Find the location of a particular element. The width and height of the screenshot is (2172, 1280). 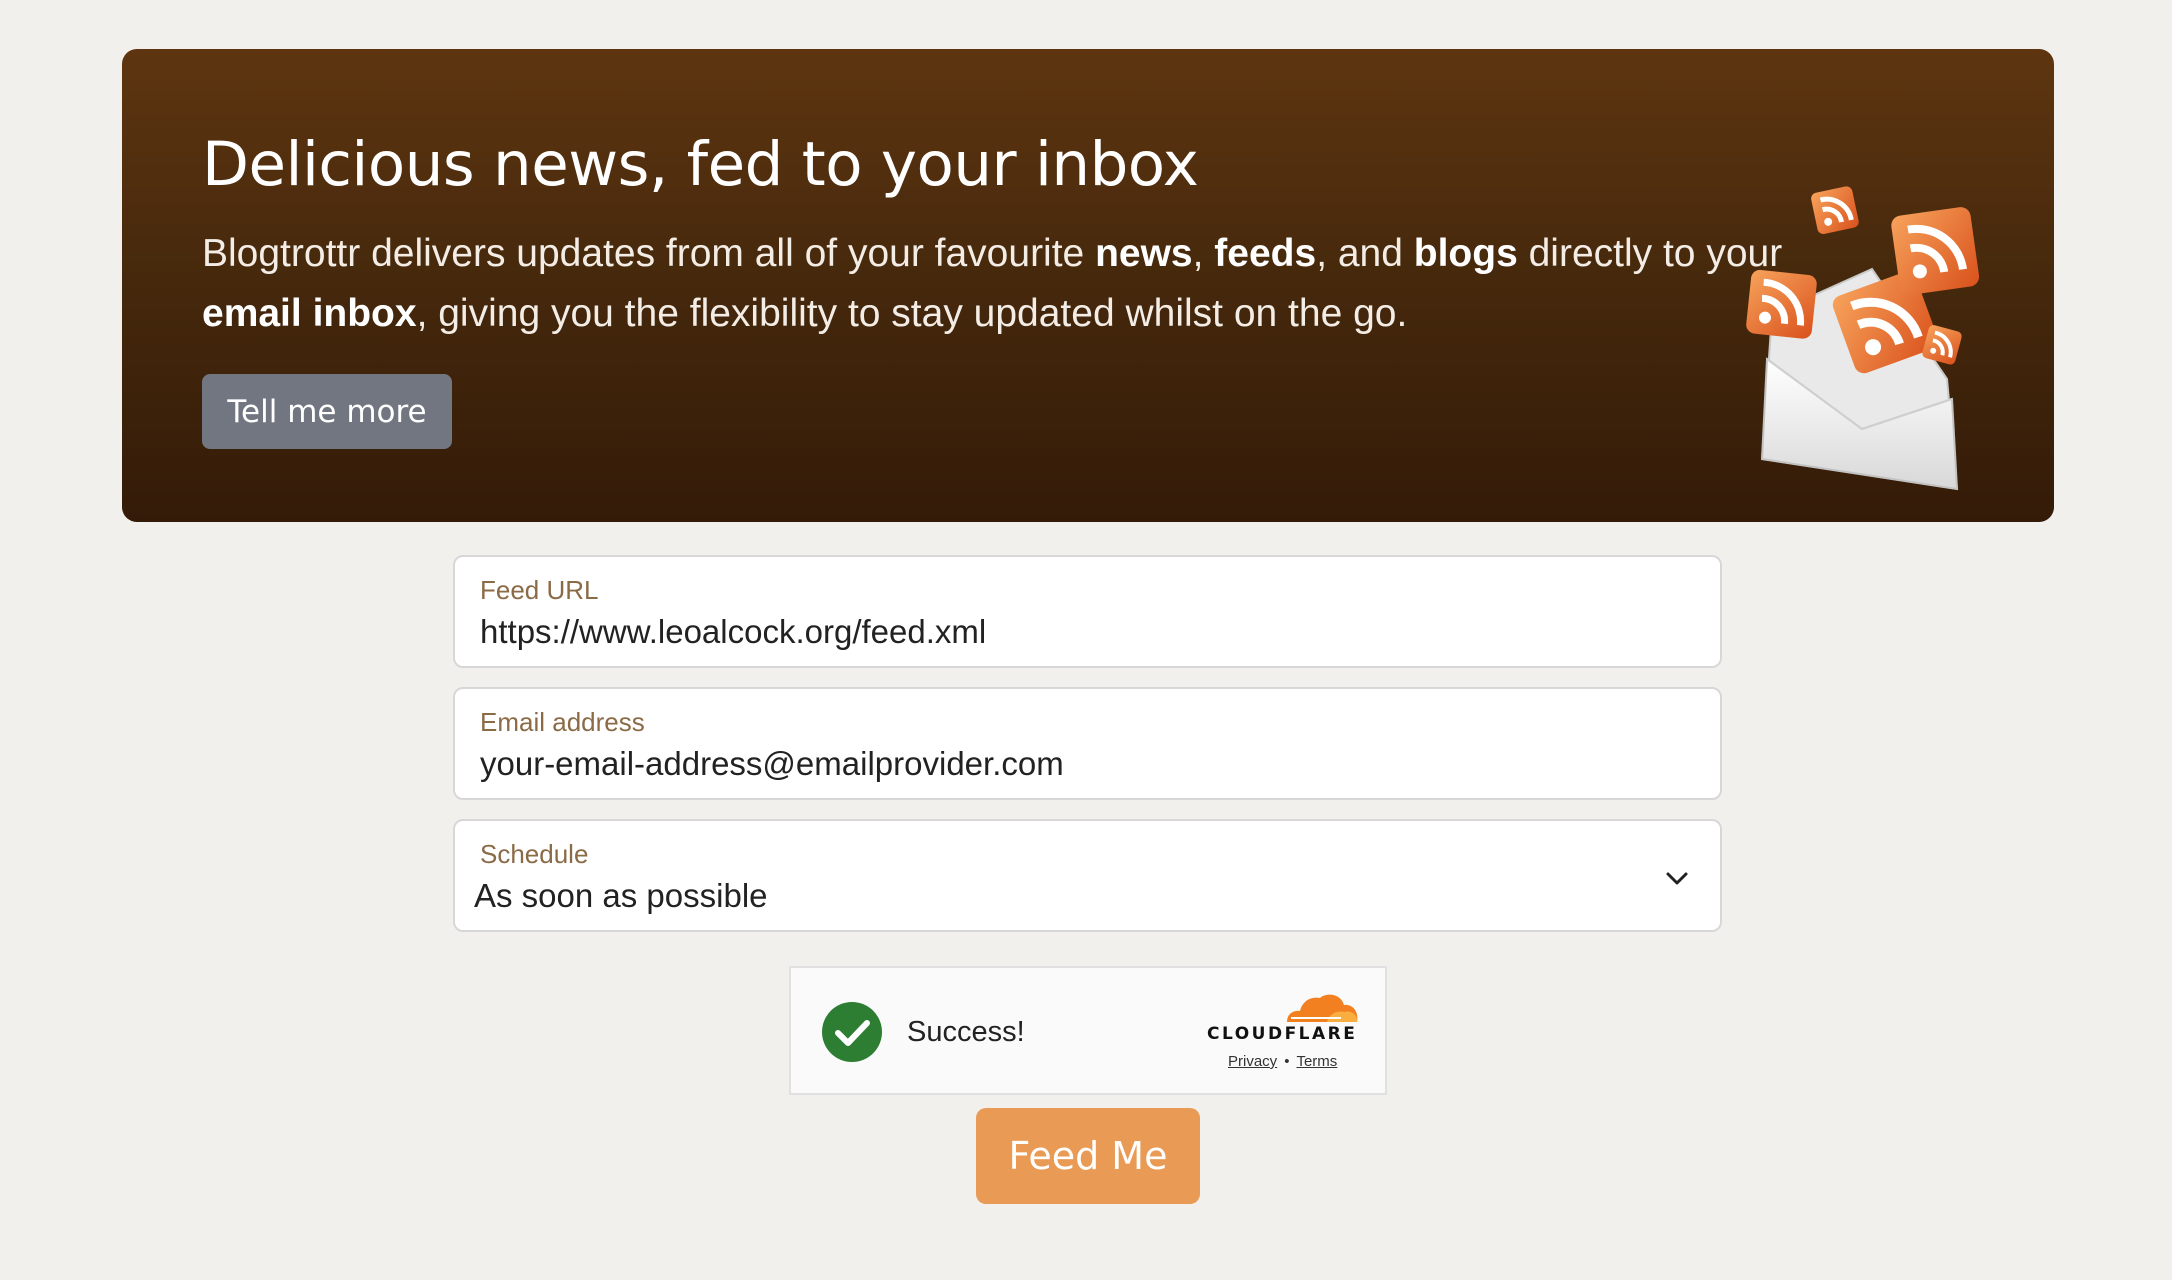

envelope-rss-illustration is located at coordinates (1863, 338).